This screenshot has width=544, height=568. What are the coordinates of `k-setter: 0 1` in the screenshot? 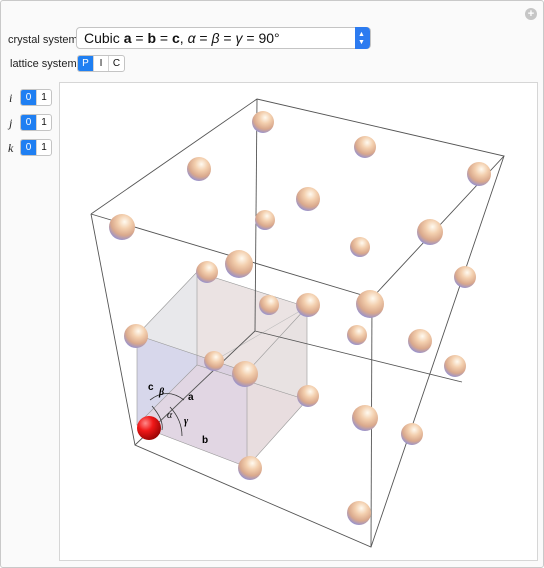 It's located at (36, 147).